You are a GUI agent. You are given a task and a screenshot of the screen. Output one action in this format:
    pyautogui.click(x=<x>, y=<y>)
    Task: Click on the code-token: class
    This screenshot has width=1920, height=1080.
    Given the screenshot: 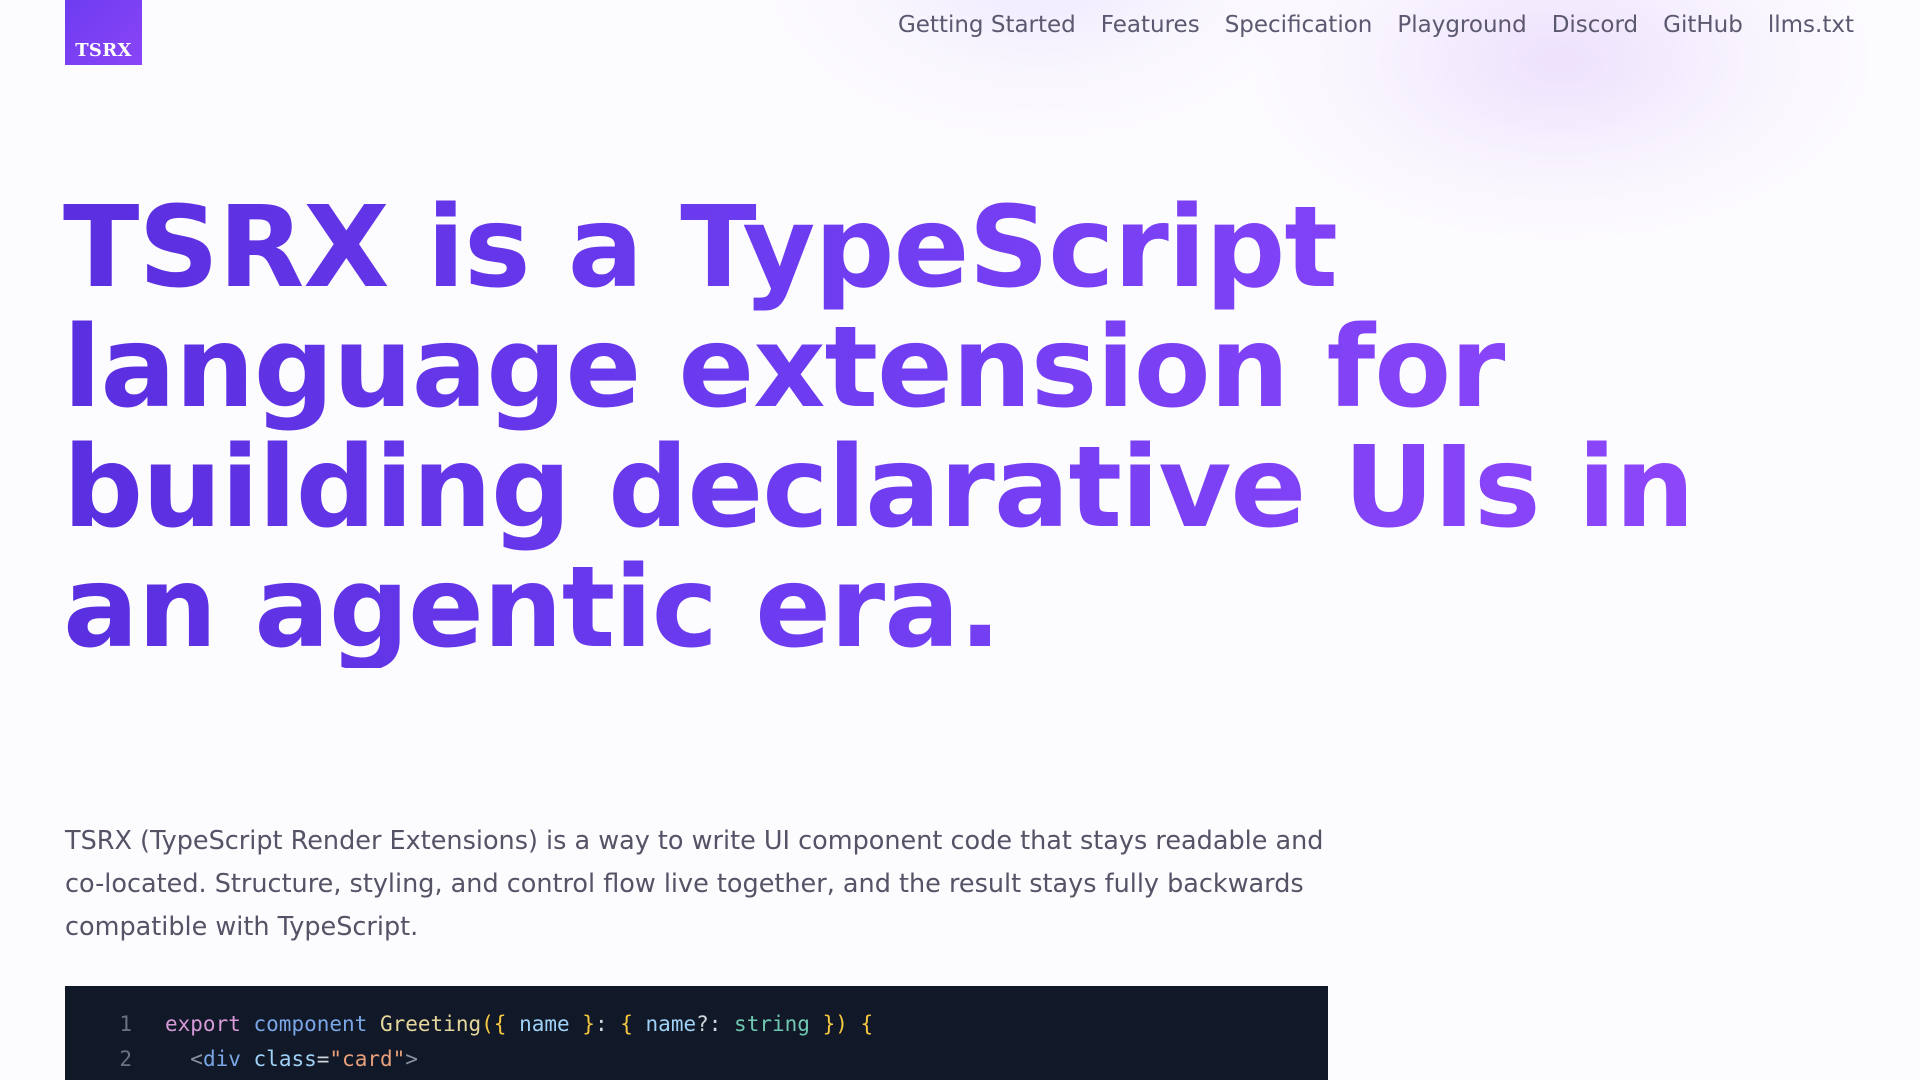 What is the action you would take?
    pyautogui.click(x=285, y=1059)
    